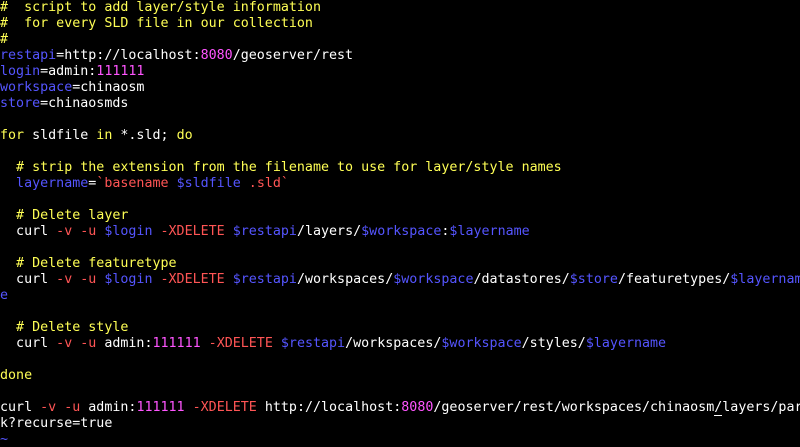 This screenshot has height=447, width=800. What do you see at coordinates (28, 55) in the screenshot?
I see `code-token-variable: restapi` at bounding box center [28, 55].